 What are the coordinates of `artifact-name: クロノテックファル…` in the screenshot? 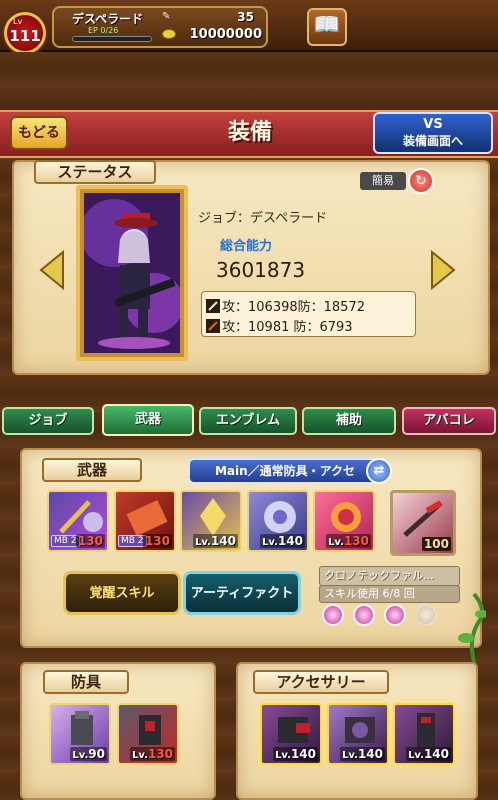 It's located at (389, 576).